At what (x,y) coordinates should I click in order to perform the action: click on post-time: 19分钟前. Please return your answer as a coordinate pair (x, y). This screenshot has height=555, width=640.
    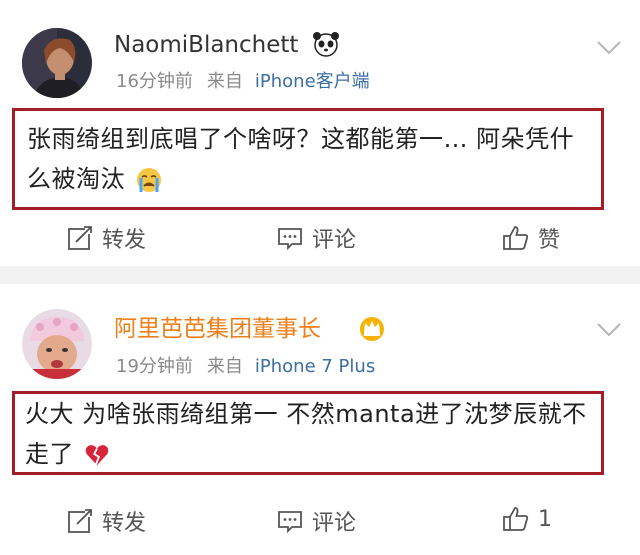
    Looking at the image, I should click on (154, 366).